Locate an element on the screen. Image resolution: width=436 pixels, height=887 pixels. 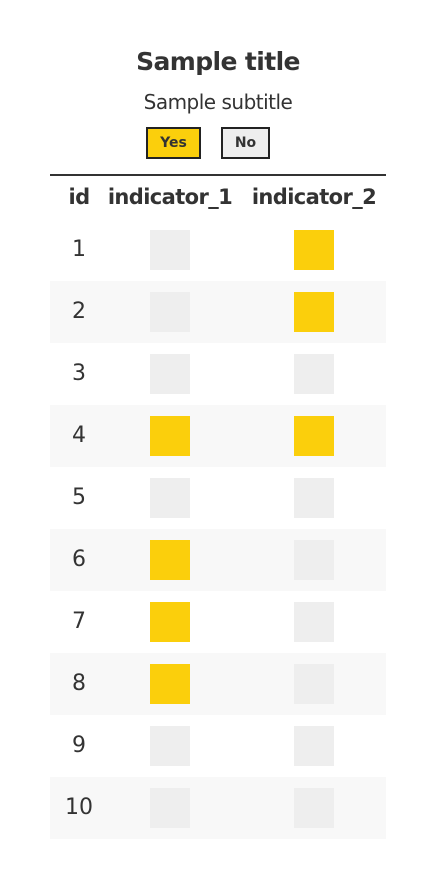
table-row: 3 is located at coordinates (218, 374).